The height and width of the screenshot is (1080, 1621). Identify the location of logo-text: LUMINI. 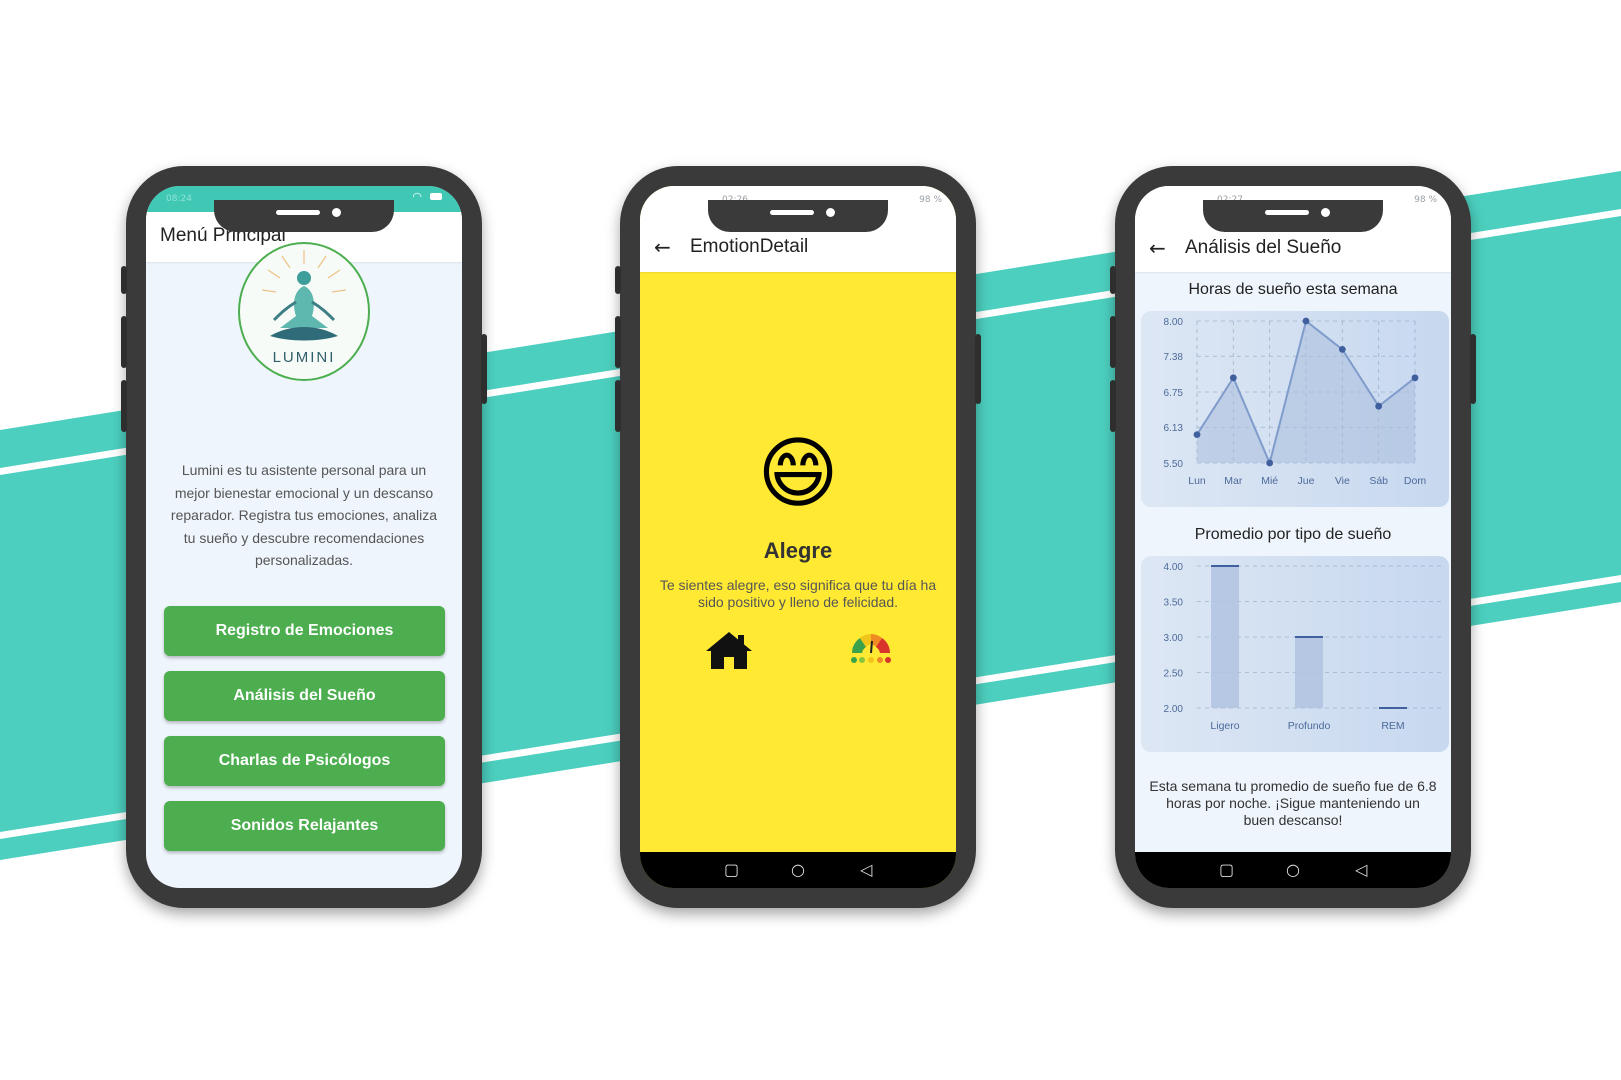
(304, 357).